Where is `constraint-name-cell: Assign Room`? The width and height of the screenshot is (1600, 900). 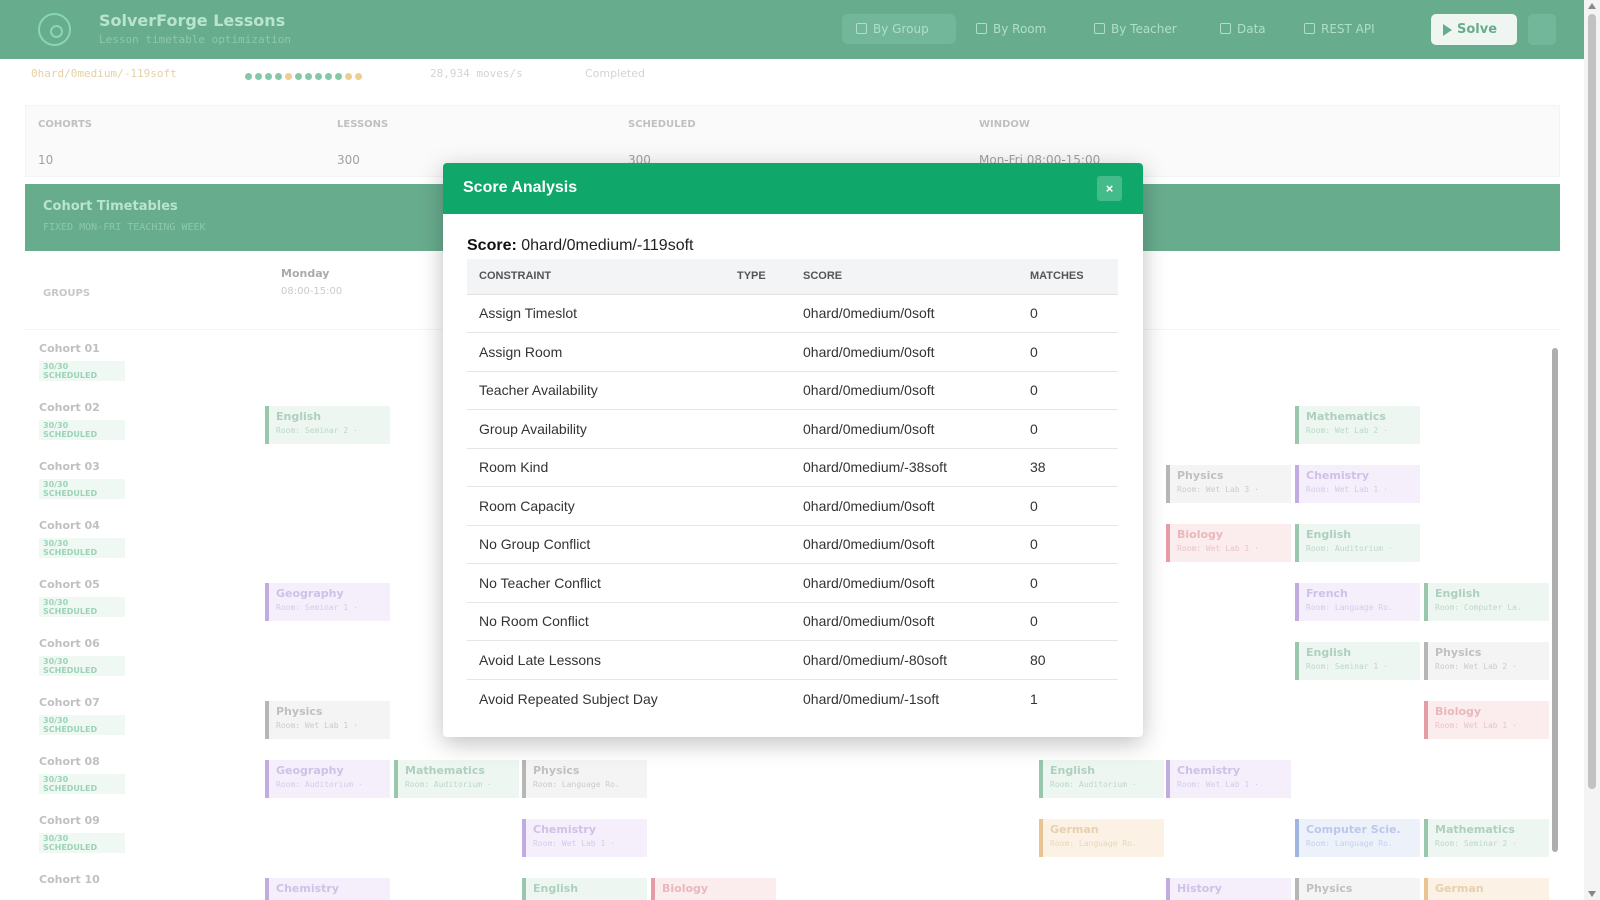 constraint-name-cell: Assign Room is located at coordinates (596, 352).